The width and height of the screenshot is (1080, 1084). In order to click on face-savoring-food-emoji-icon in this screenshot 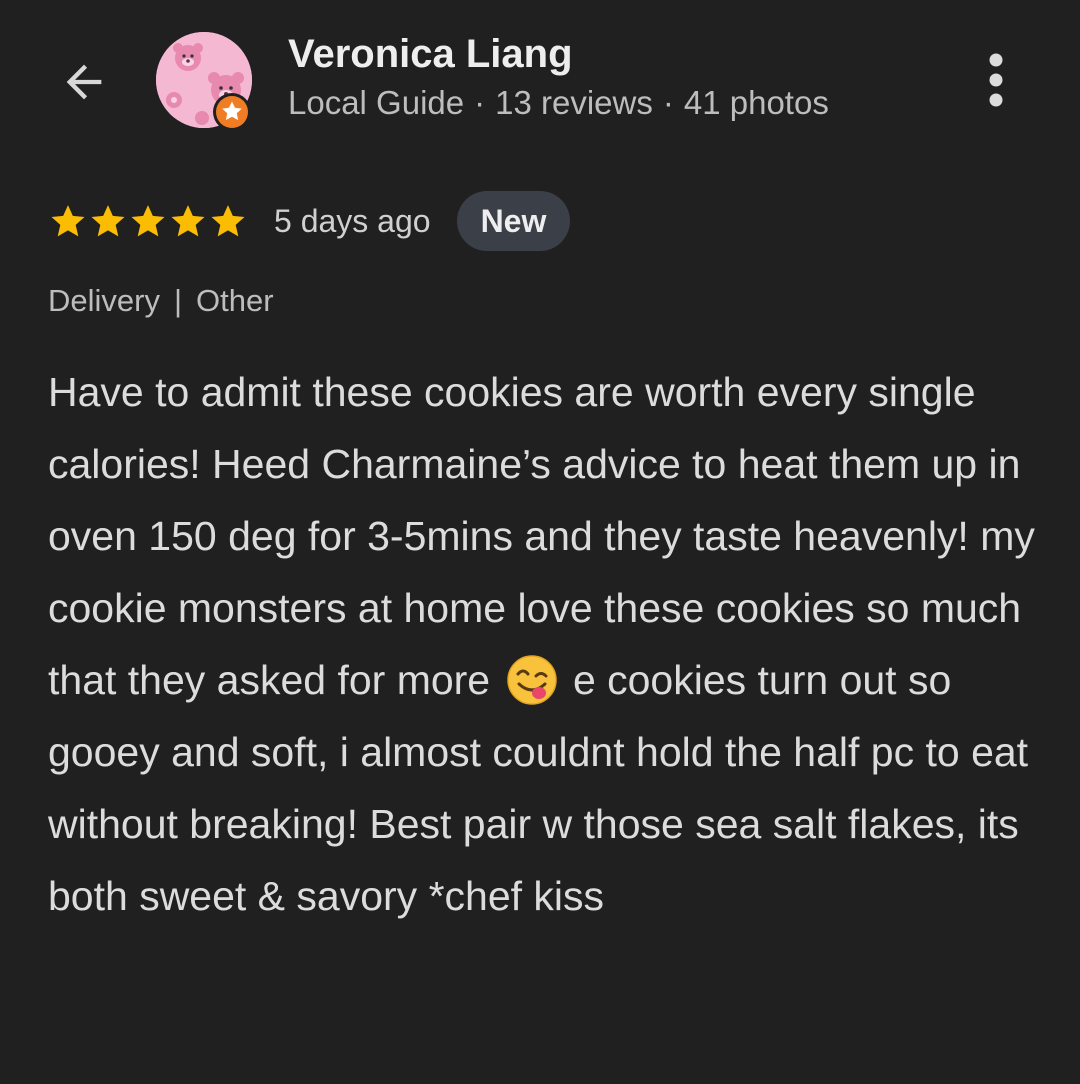, I will do `click(532, 680)`.